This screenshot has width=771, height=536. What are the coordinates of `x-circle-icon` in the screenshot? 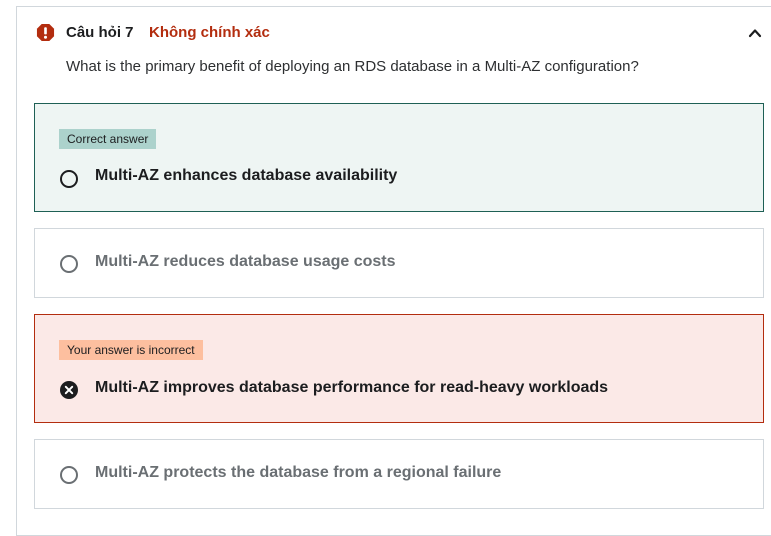 It's located at (69, 390).